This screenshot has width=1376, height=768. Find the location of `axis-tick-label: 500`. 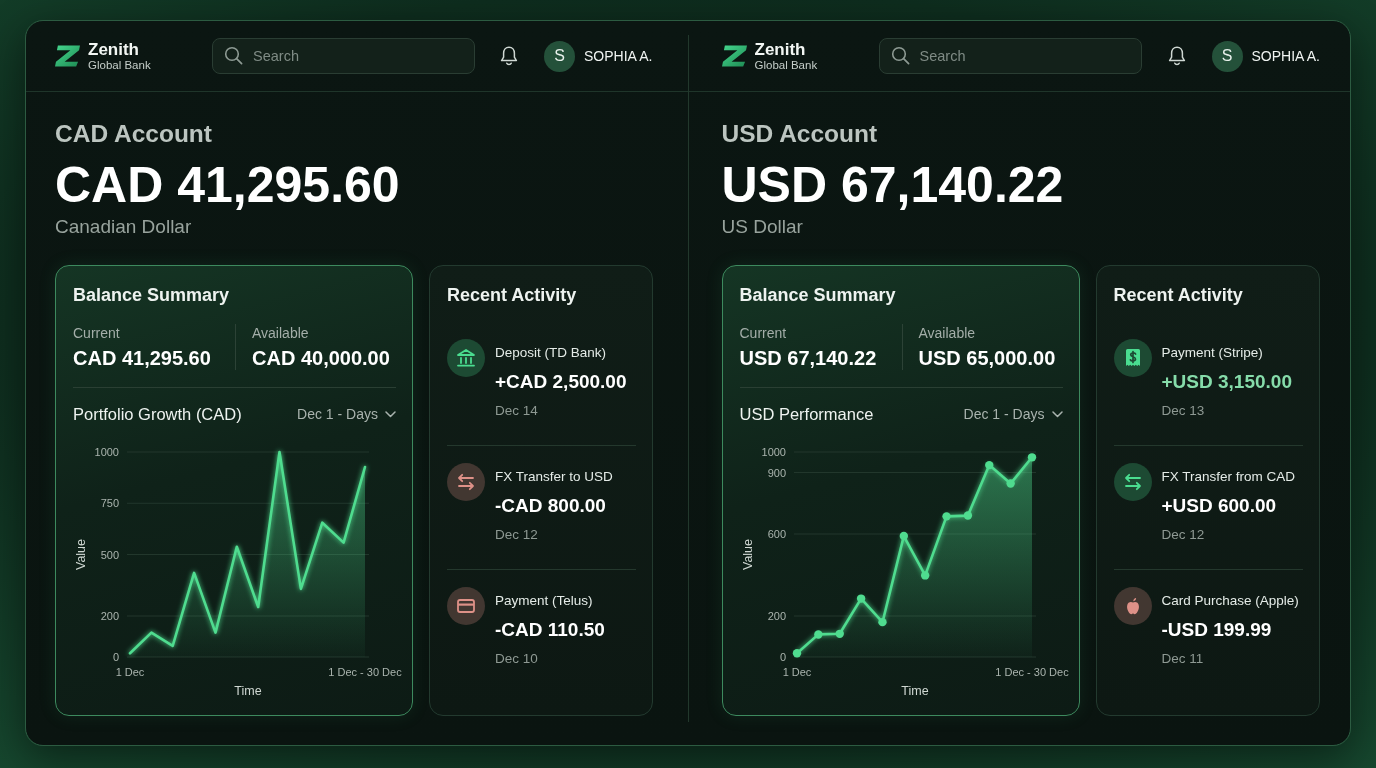

axis-tick-label: 500 is located at coordinates (109, 554).